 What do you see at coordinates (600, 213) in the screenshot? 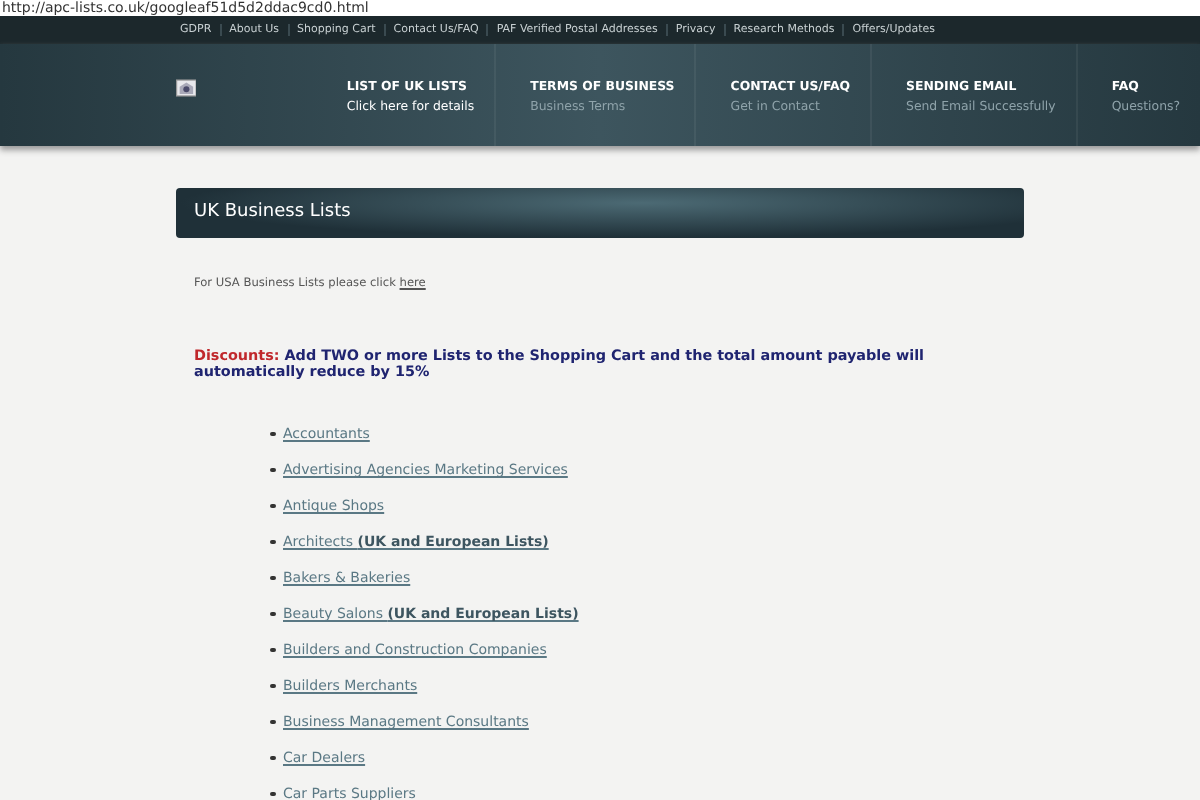
I see `page-title: UK Business Lists` at bounding box center [600, 213].